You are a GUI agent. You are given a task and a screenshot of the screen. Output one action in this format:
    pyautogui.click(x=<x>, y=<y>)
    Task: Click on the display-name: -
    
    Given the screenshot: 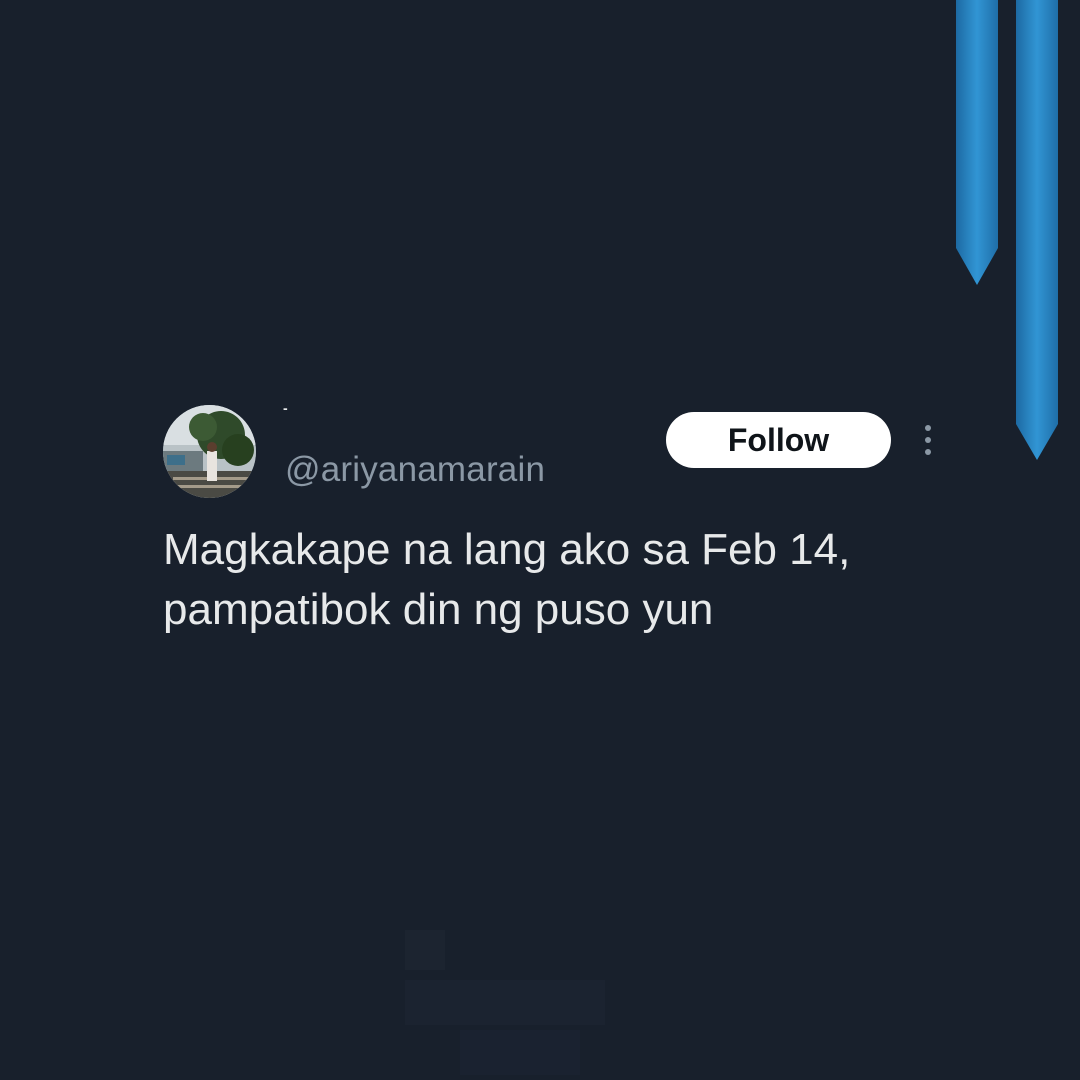 What is the action you would take?
    pyautogui.click(x=285, y=408)
    